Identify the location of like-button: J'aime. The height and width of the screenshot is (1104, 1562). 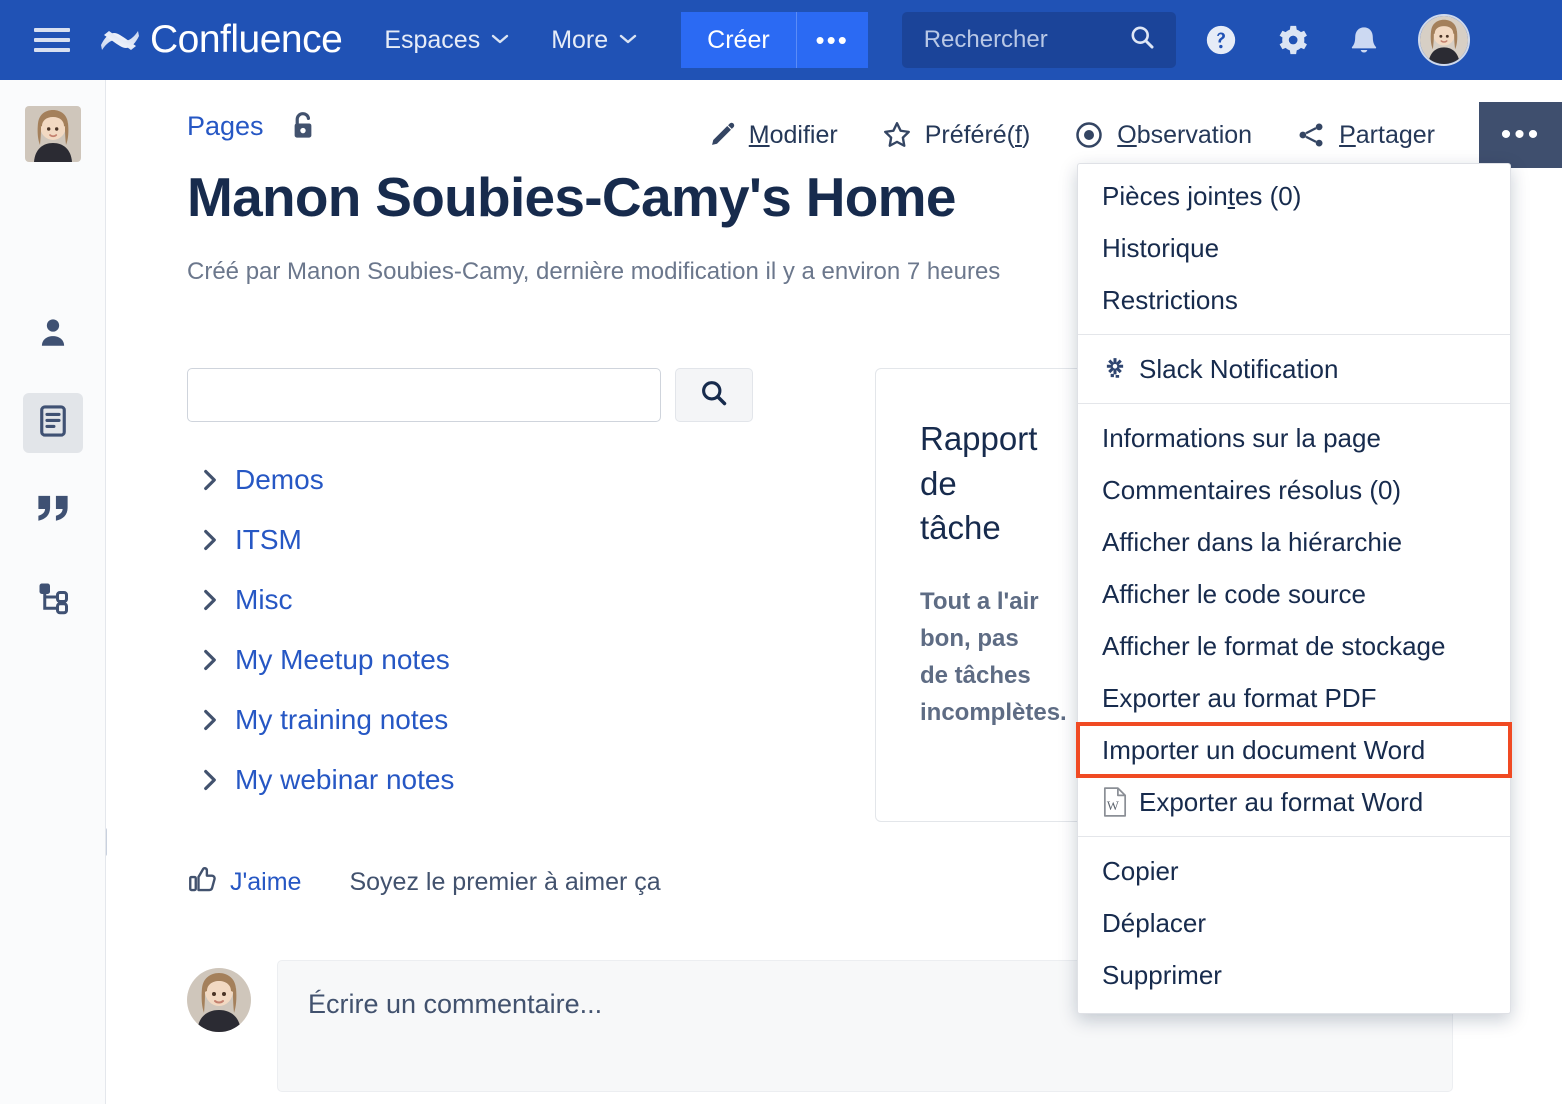
(244, 882).